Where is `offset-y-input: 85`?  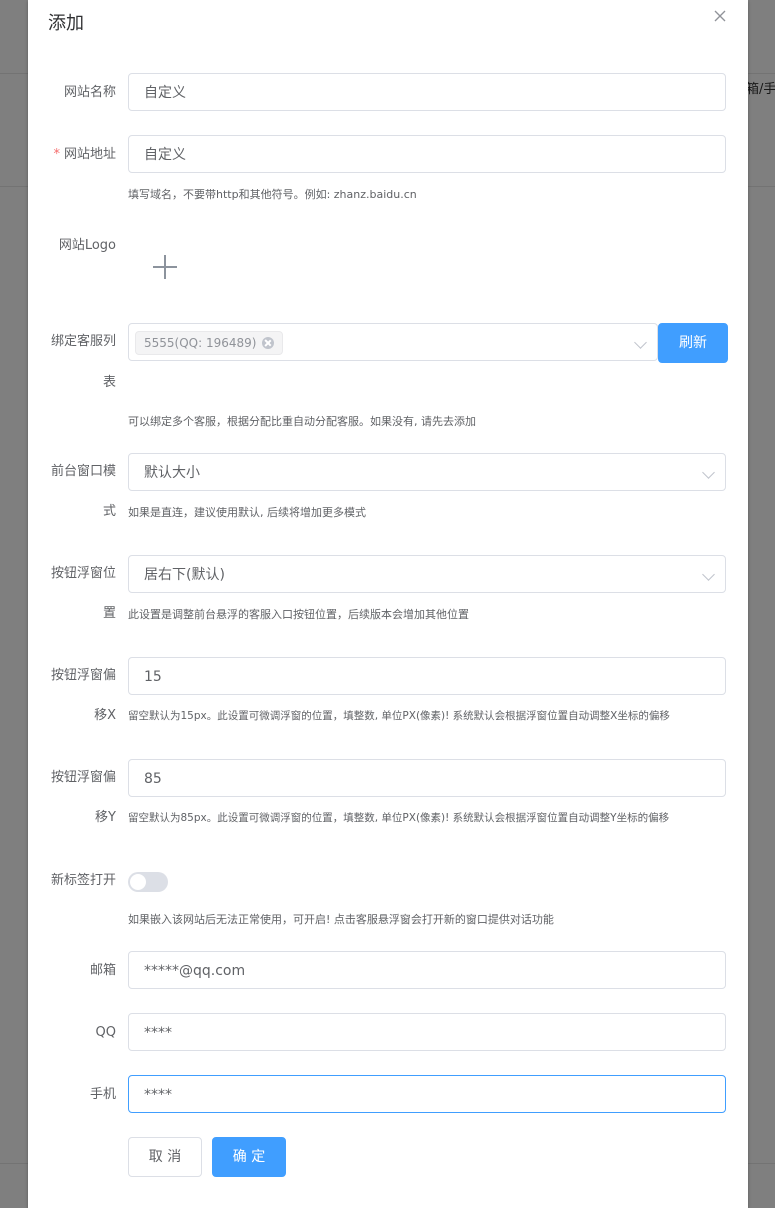
offset-y-input: 85 is located at coordinates (427, 778).